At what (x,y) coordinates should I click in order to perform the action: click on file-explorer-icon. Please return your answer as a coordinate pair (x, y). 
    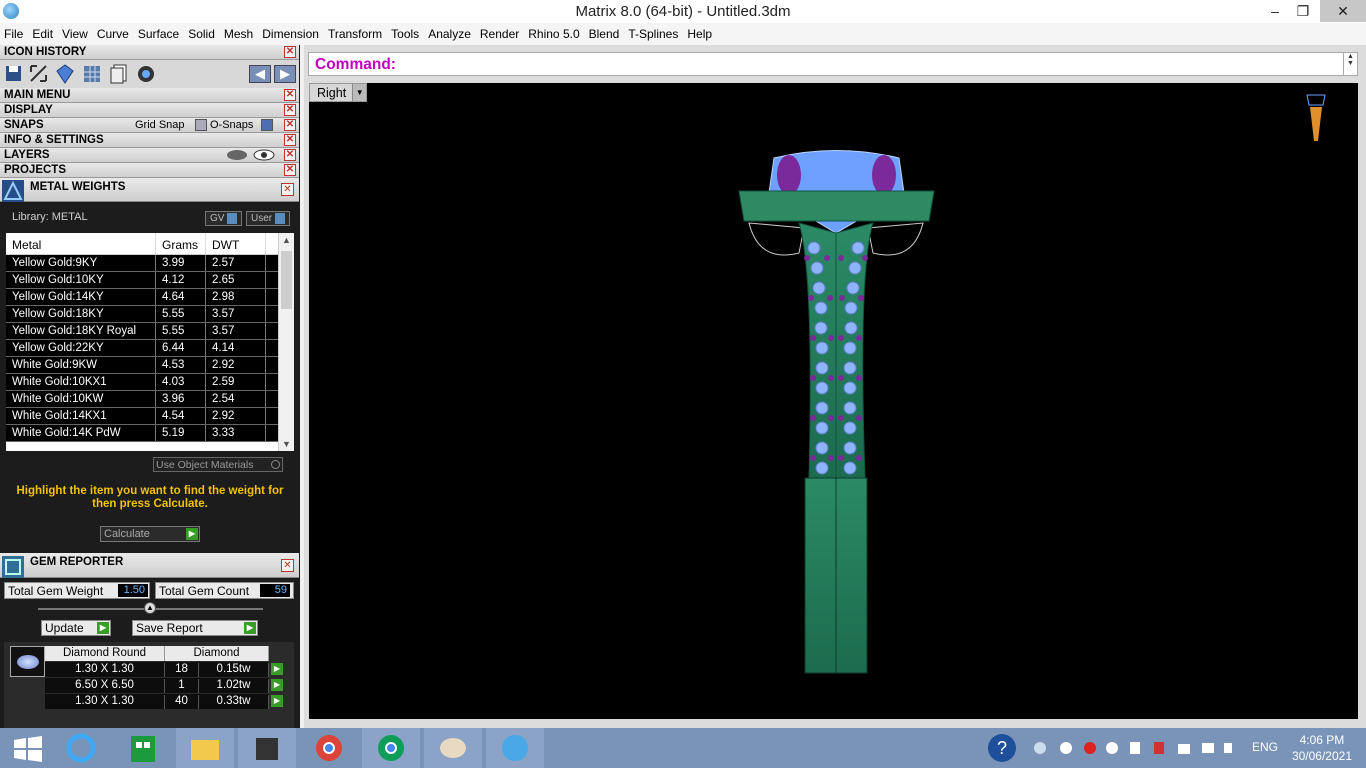
    Looking at the image, I should click on (205, 748).